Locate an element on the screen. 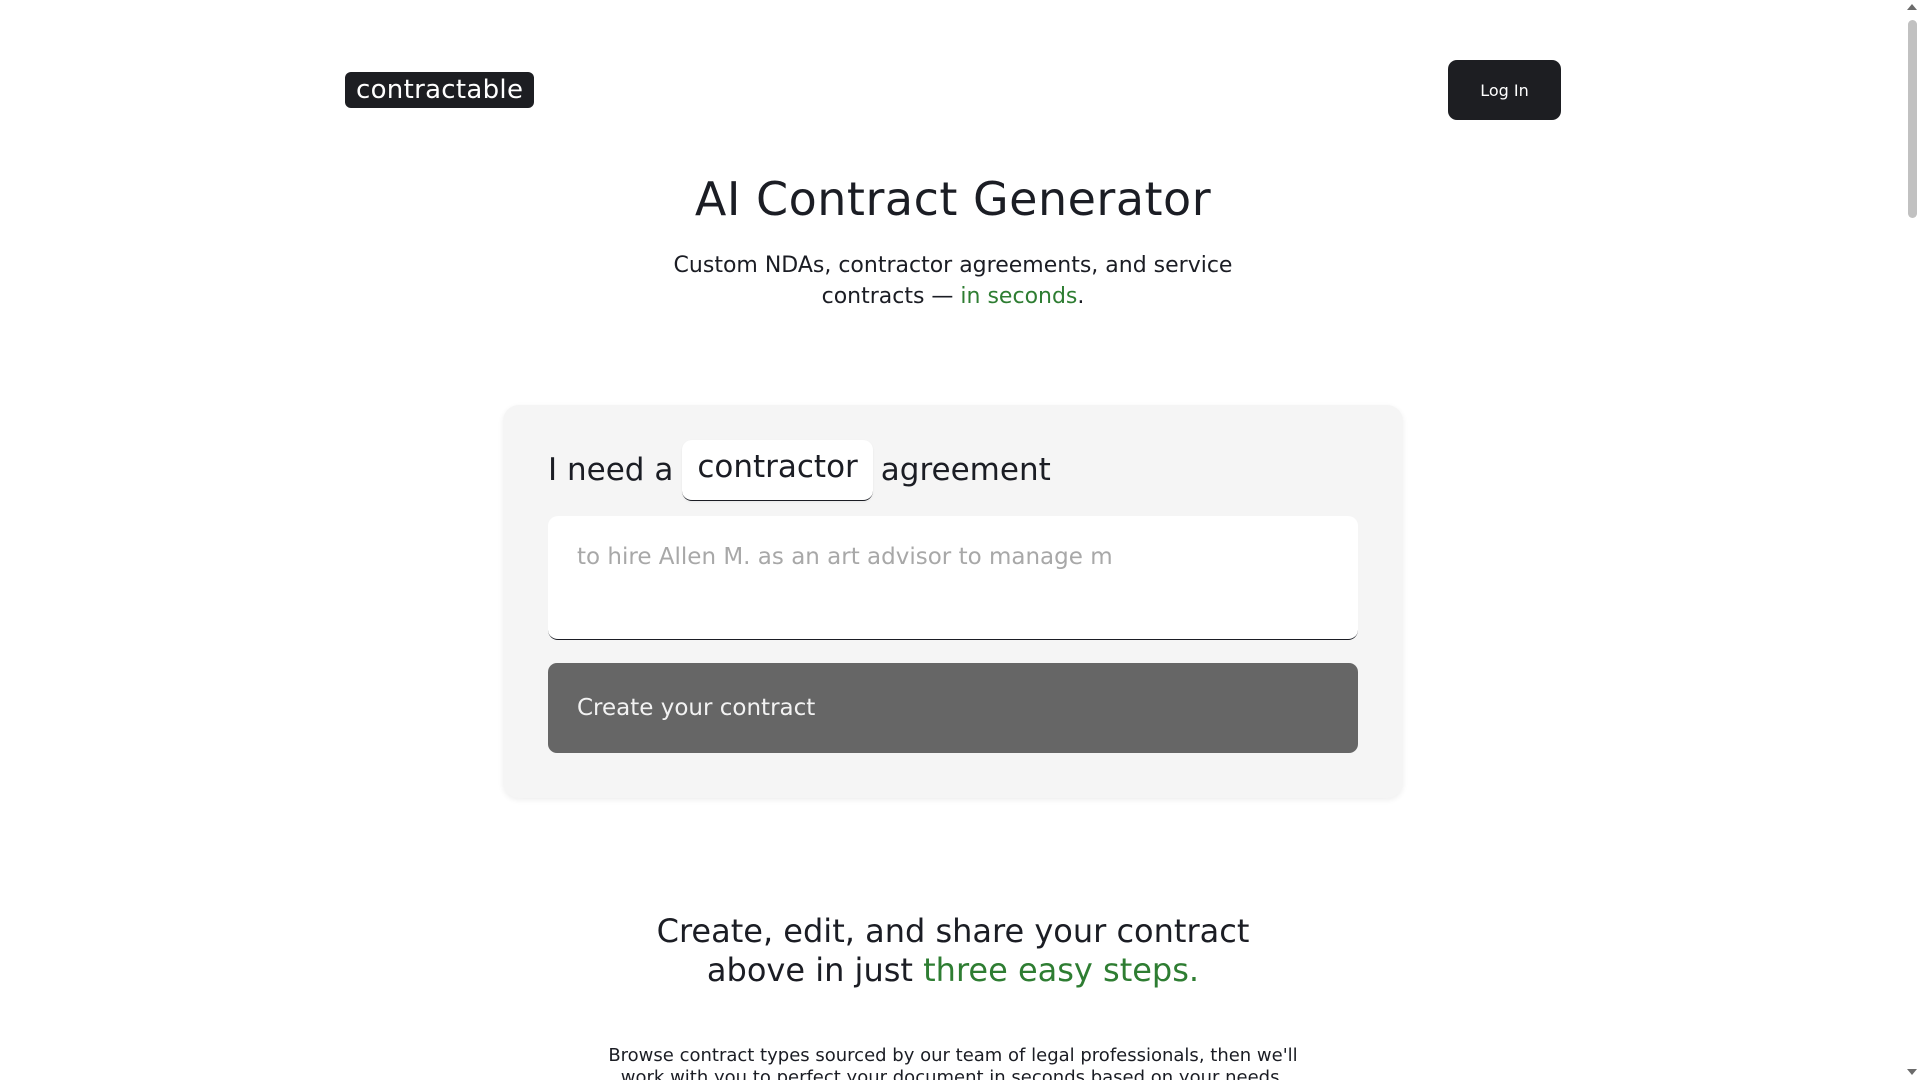 This screenshot has height=1080, width=1920. contract-type-sentence: I need a contractor agreement is located at coordinates (799, 470).